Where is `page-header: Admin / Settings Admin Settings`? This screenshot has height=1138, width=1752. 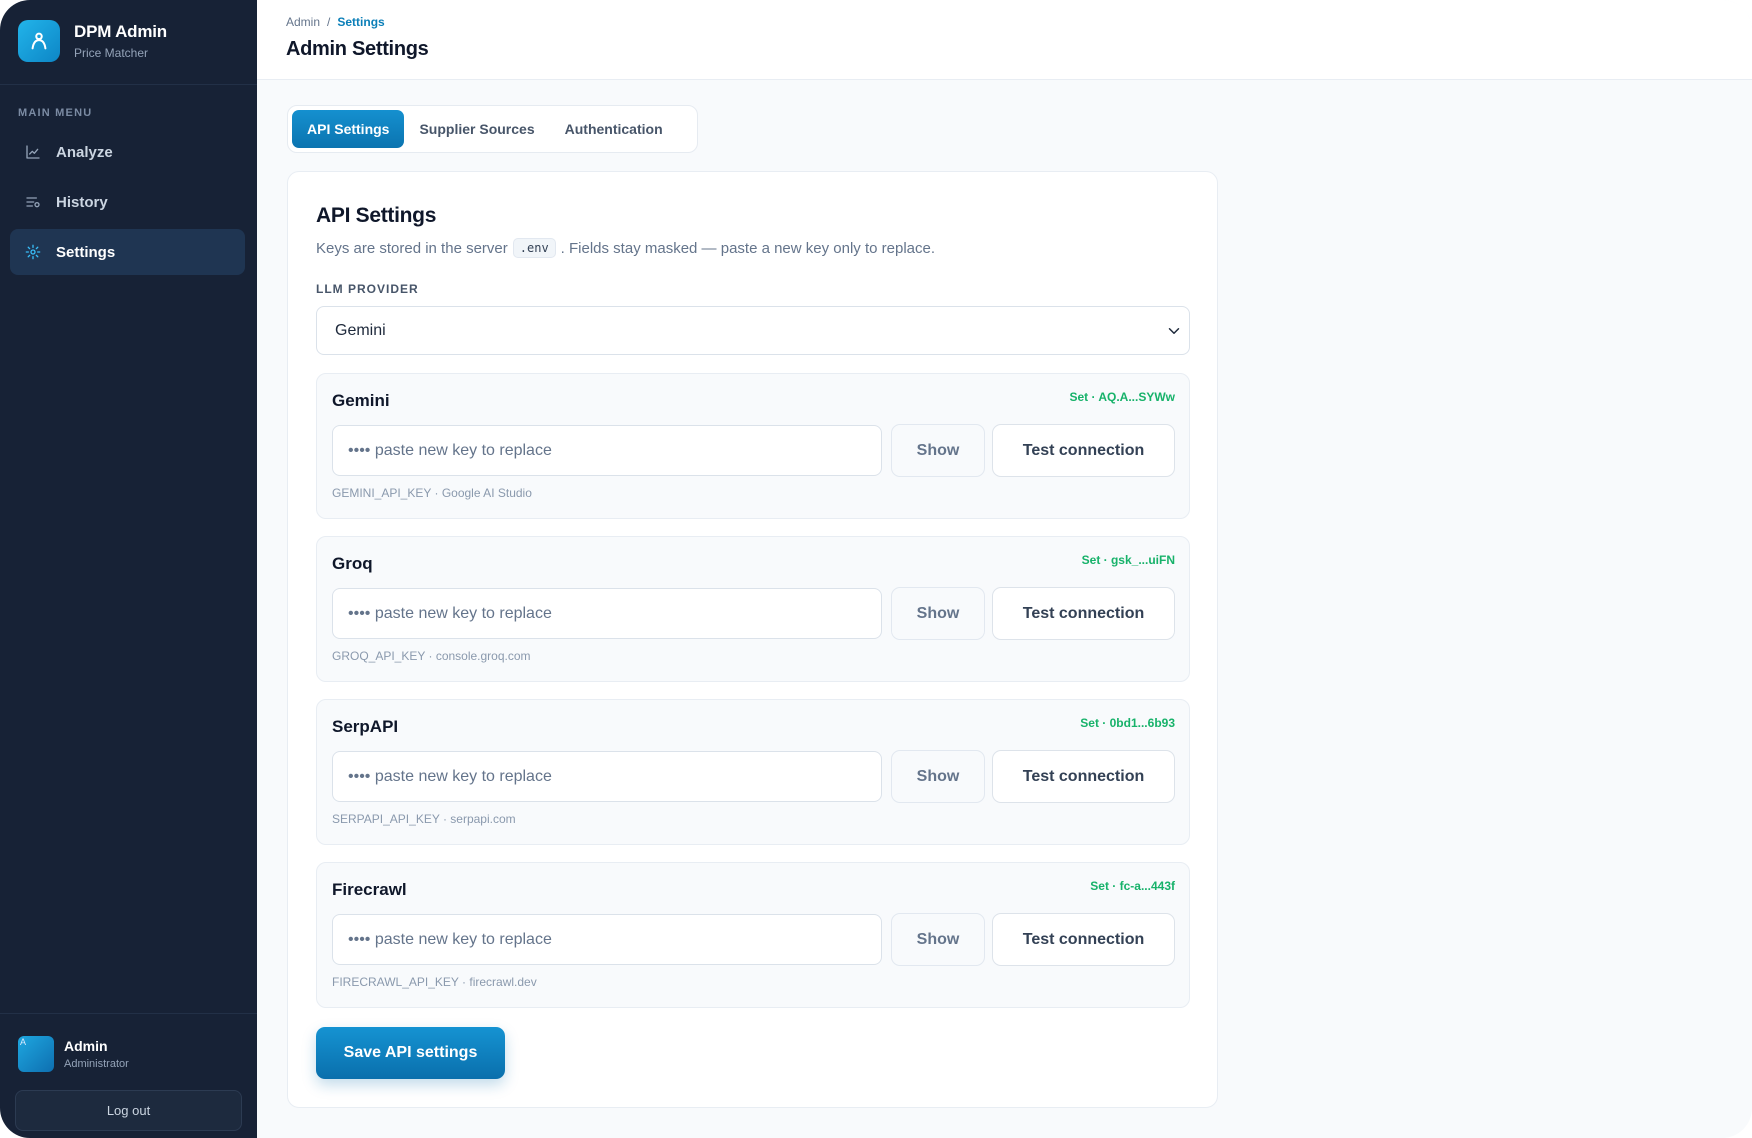
page-header: Admin / Settings Admin Settings is located at coordinates (1004, 40).